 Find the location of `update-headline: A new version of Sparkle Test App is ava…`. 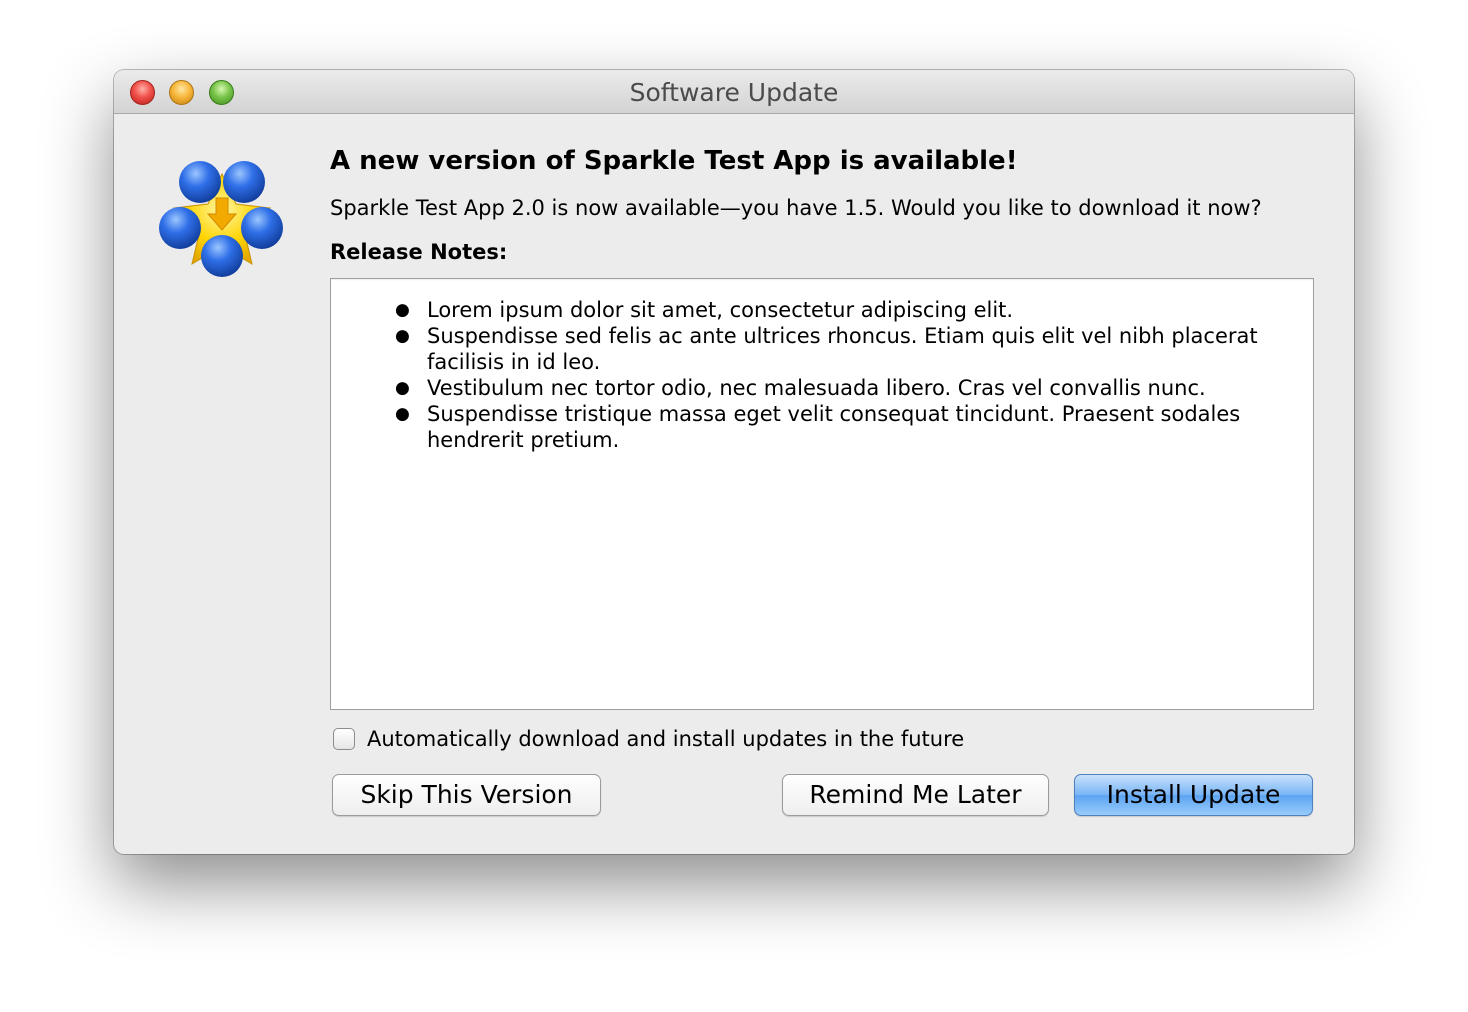

update-headline: A new version of Sparkle Test App is ava… is located at coordinates (674, 161).